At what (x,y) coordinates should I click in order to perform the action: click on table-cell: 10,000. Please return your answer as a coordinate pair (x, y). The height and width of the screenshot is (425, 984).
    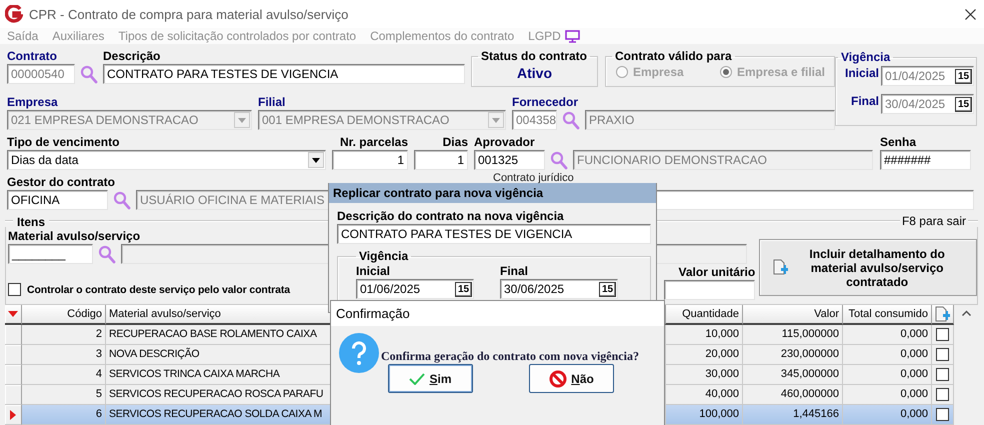
    Looking at the image, I should click on (704, 335).